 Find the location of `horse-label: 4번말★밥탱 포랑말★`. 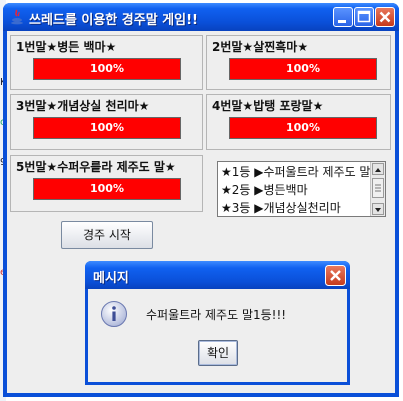

horse-label: 4번말★밥탱 포랑말★ is located at coordinates (268, 106).